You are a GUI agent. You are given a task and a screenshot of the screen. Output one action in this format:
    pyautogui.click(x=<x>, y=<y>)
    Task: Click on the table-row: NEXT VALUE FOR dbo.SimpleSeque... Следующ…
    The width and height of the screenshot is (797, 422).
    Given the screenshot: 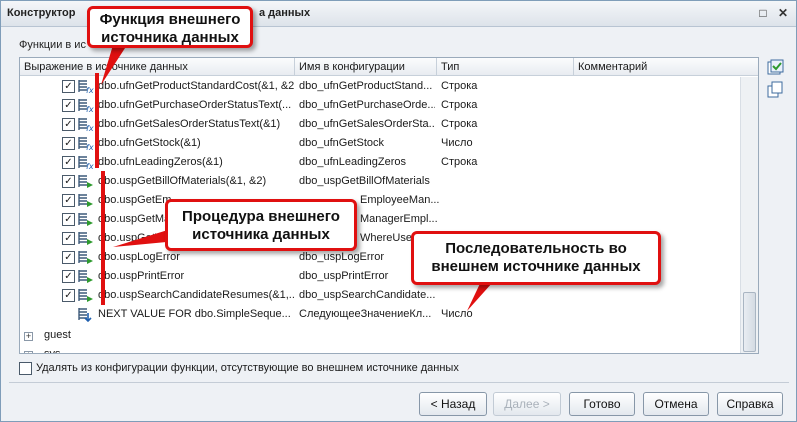 What is the action you would take?
    pyautogui.click(x=380, y=314)
    